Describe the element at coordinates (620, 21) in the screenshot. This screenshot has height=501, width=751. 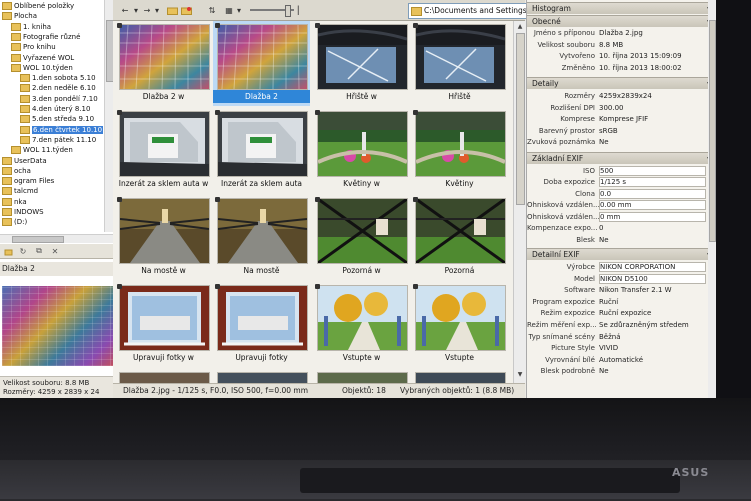
I see `general-section-header: Obecné▾` at that location.